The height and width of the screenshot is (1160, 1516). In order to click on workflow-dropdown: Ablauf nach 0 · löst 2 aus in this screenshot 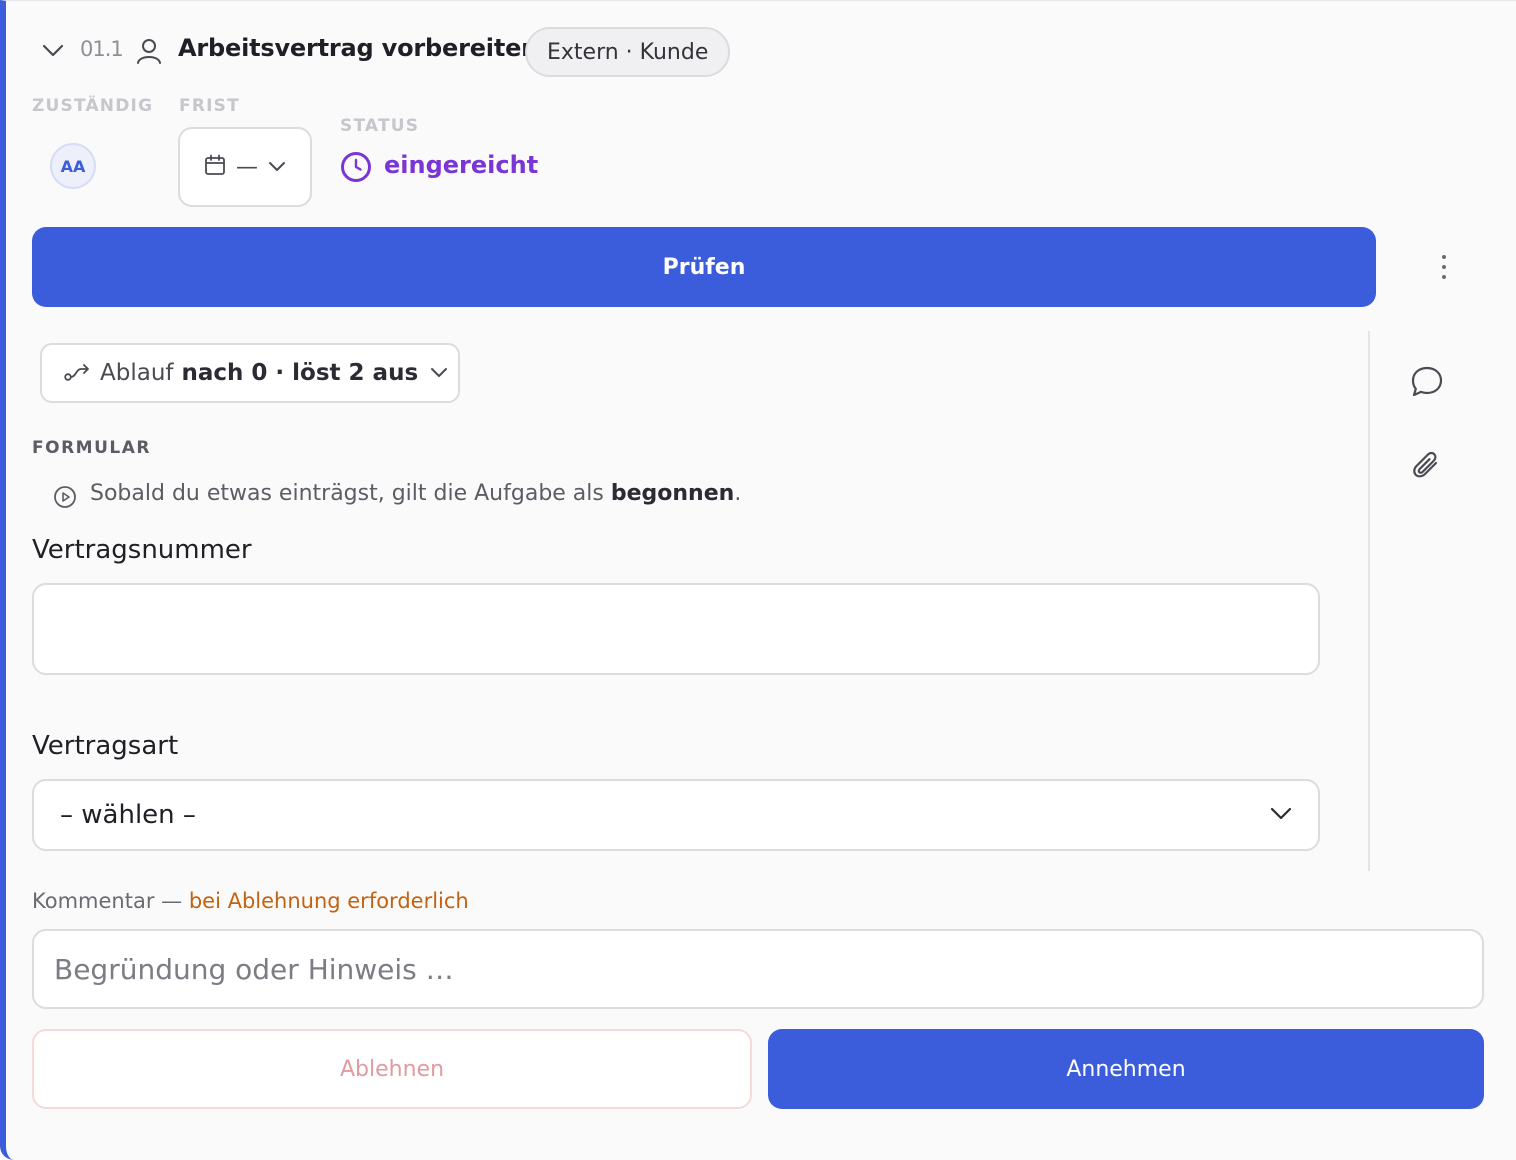, I will do `click(250, 373)`.